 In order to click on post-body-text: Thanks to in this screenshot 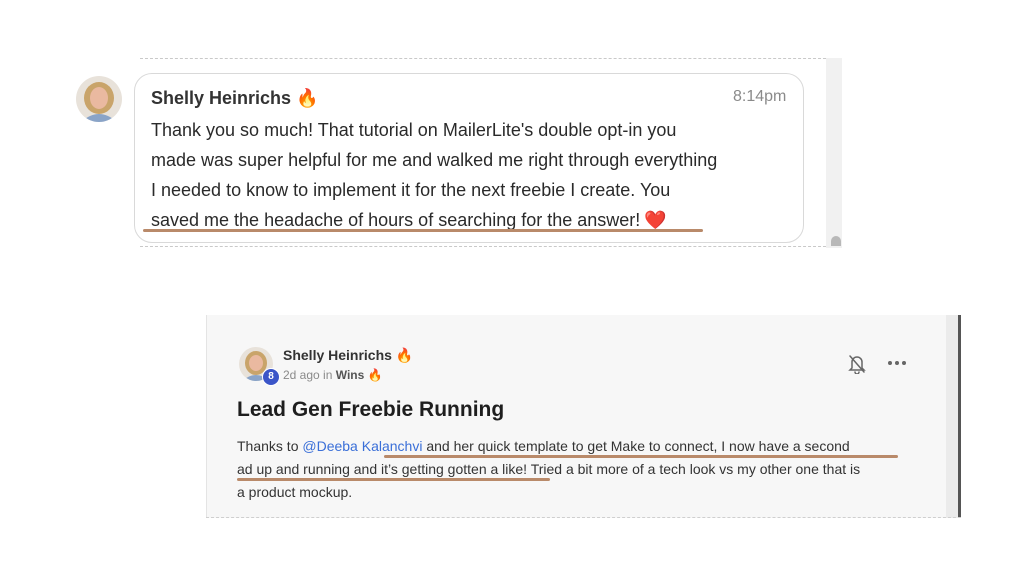, I will do `click(268, 446)`.